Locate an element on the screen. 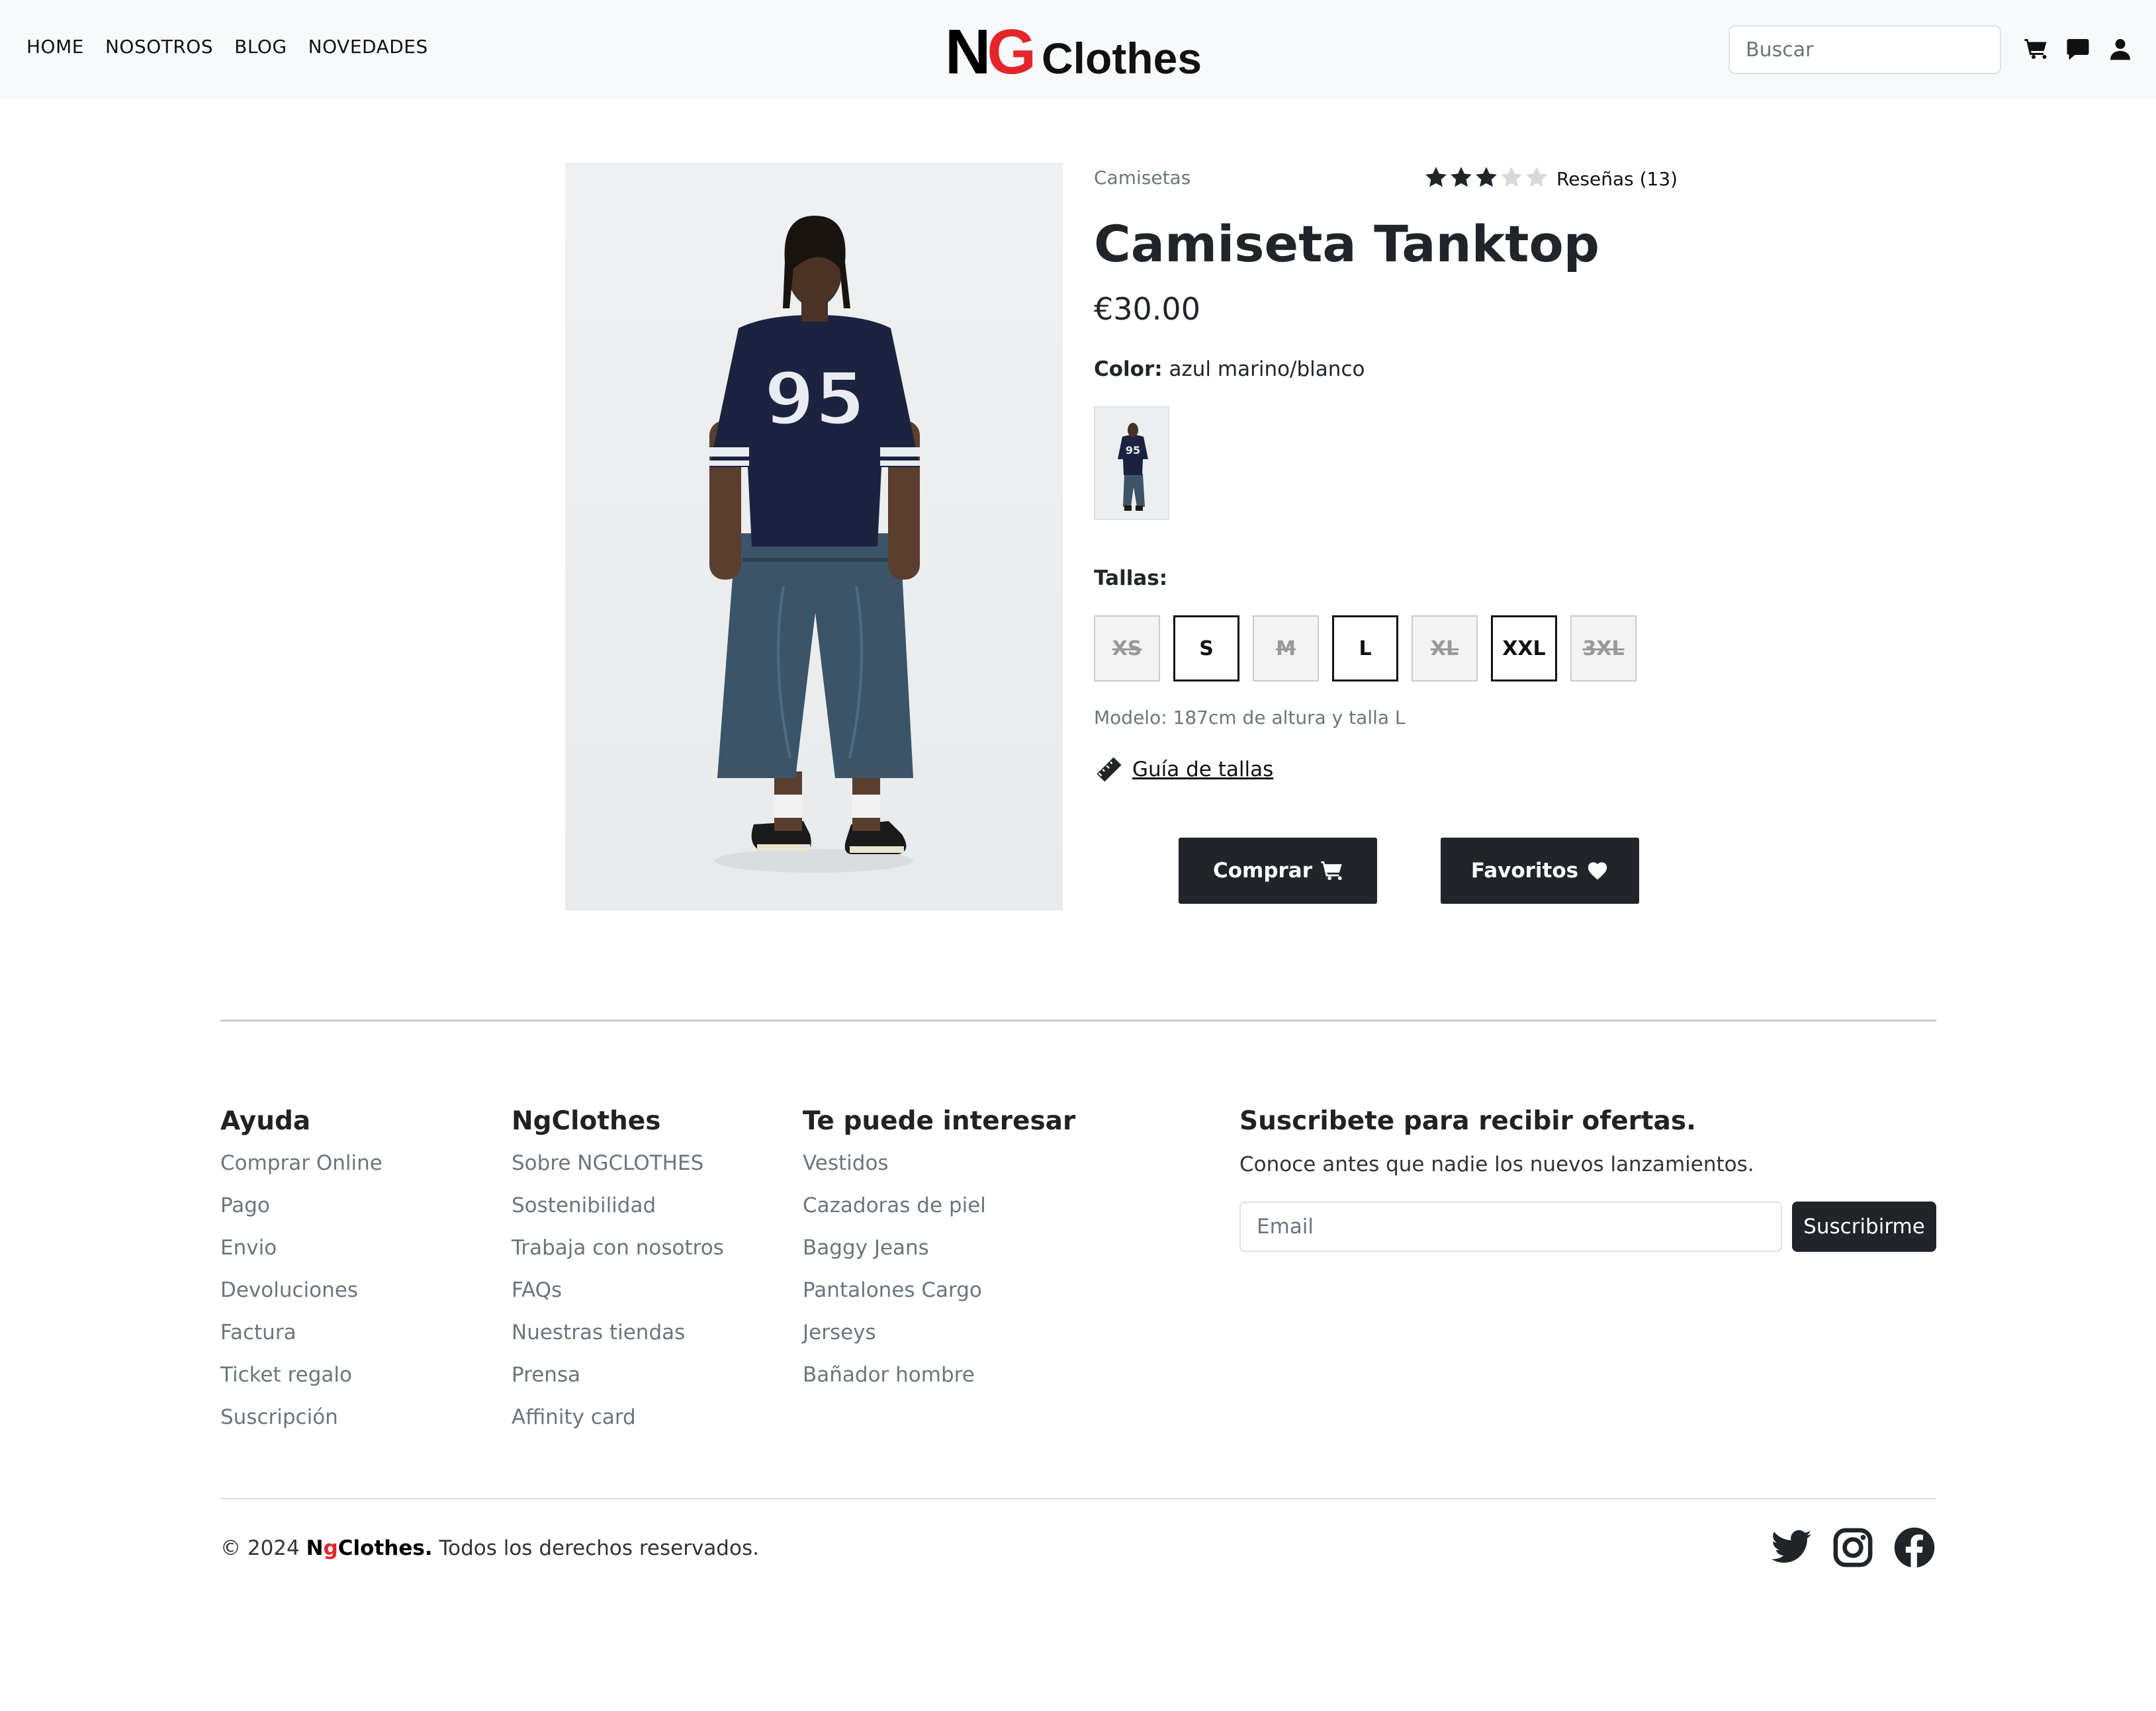 This screenshot has width=2156, height=1711. size-option-m: M is located at coordinates (1286, 648).